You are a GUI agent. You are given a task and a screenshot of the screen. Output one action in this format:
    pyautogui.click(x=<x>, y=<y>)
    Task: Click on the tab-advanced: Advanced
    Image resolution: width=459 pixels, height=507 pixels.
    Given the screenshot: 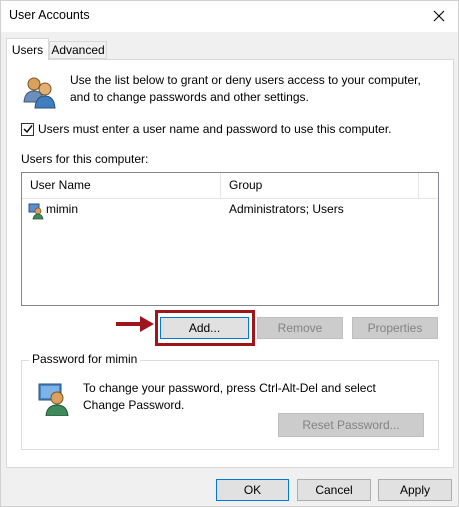 What is the action you would take?
    pyautogui.click(x=78, y=50)
    